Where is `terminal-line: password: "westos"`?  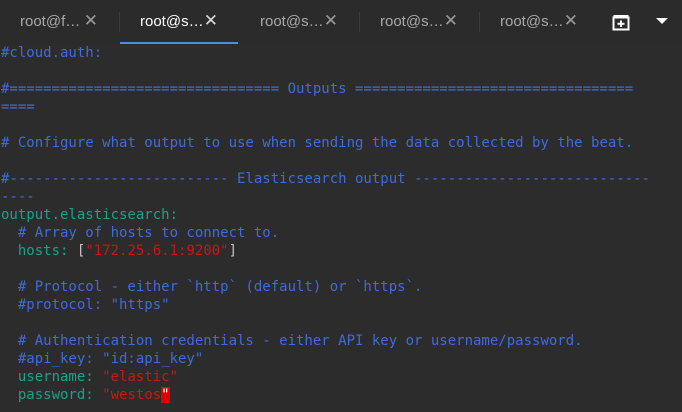 terminal-line: password: "westos" is located at coordinates (85, 395).